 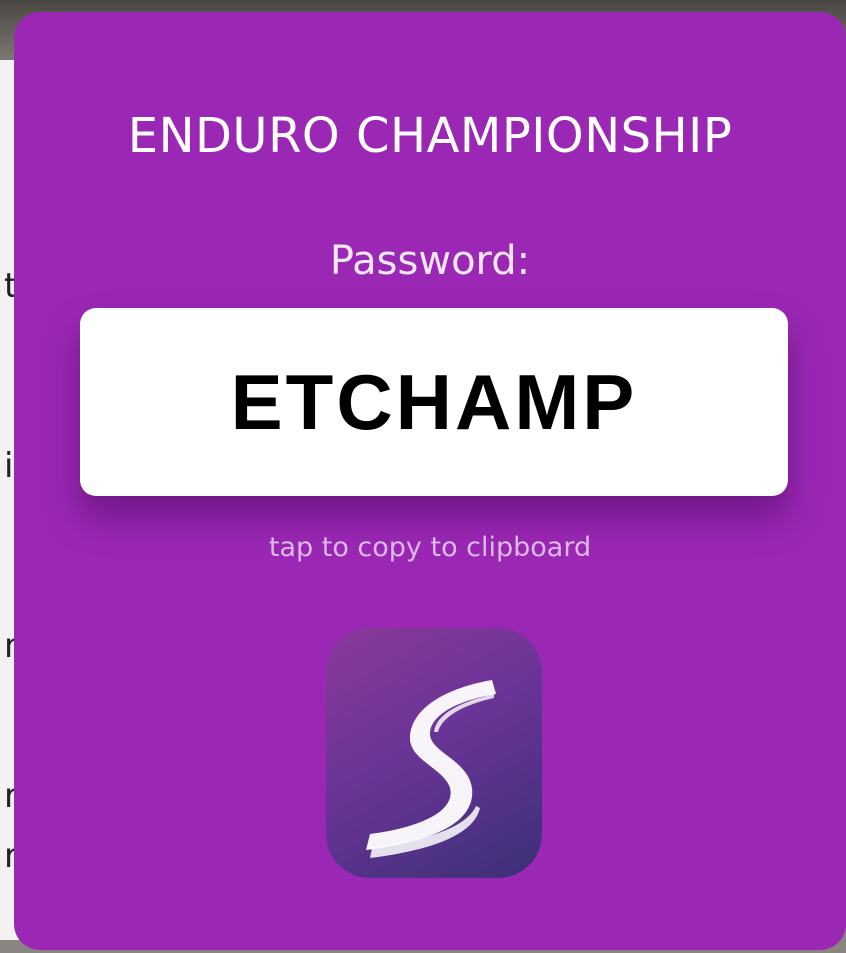 I want to click on background-text-fragment: i, so click(x=9, y=466).